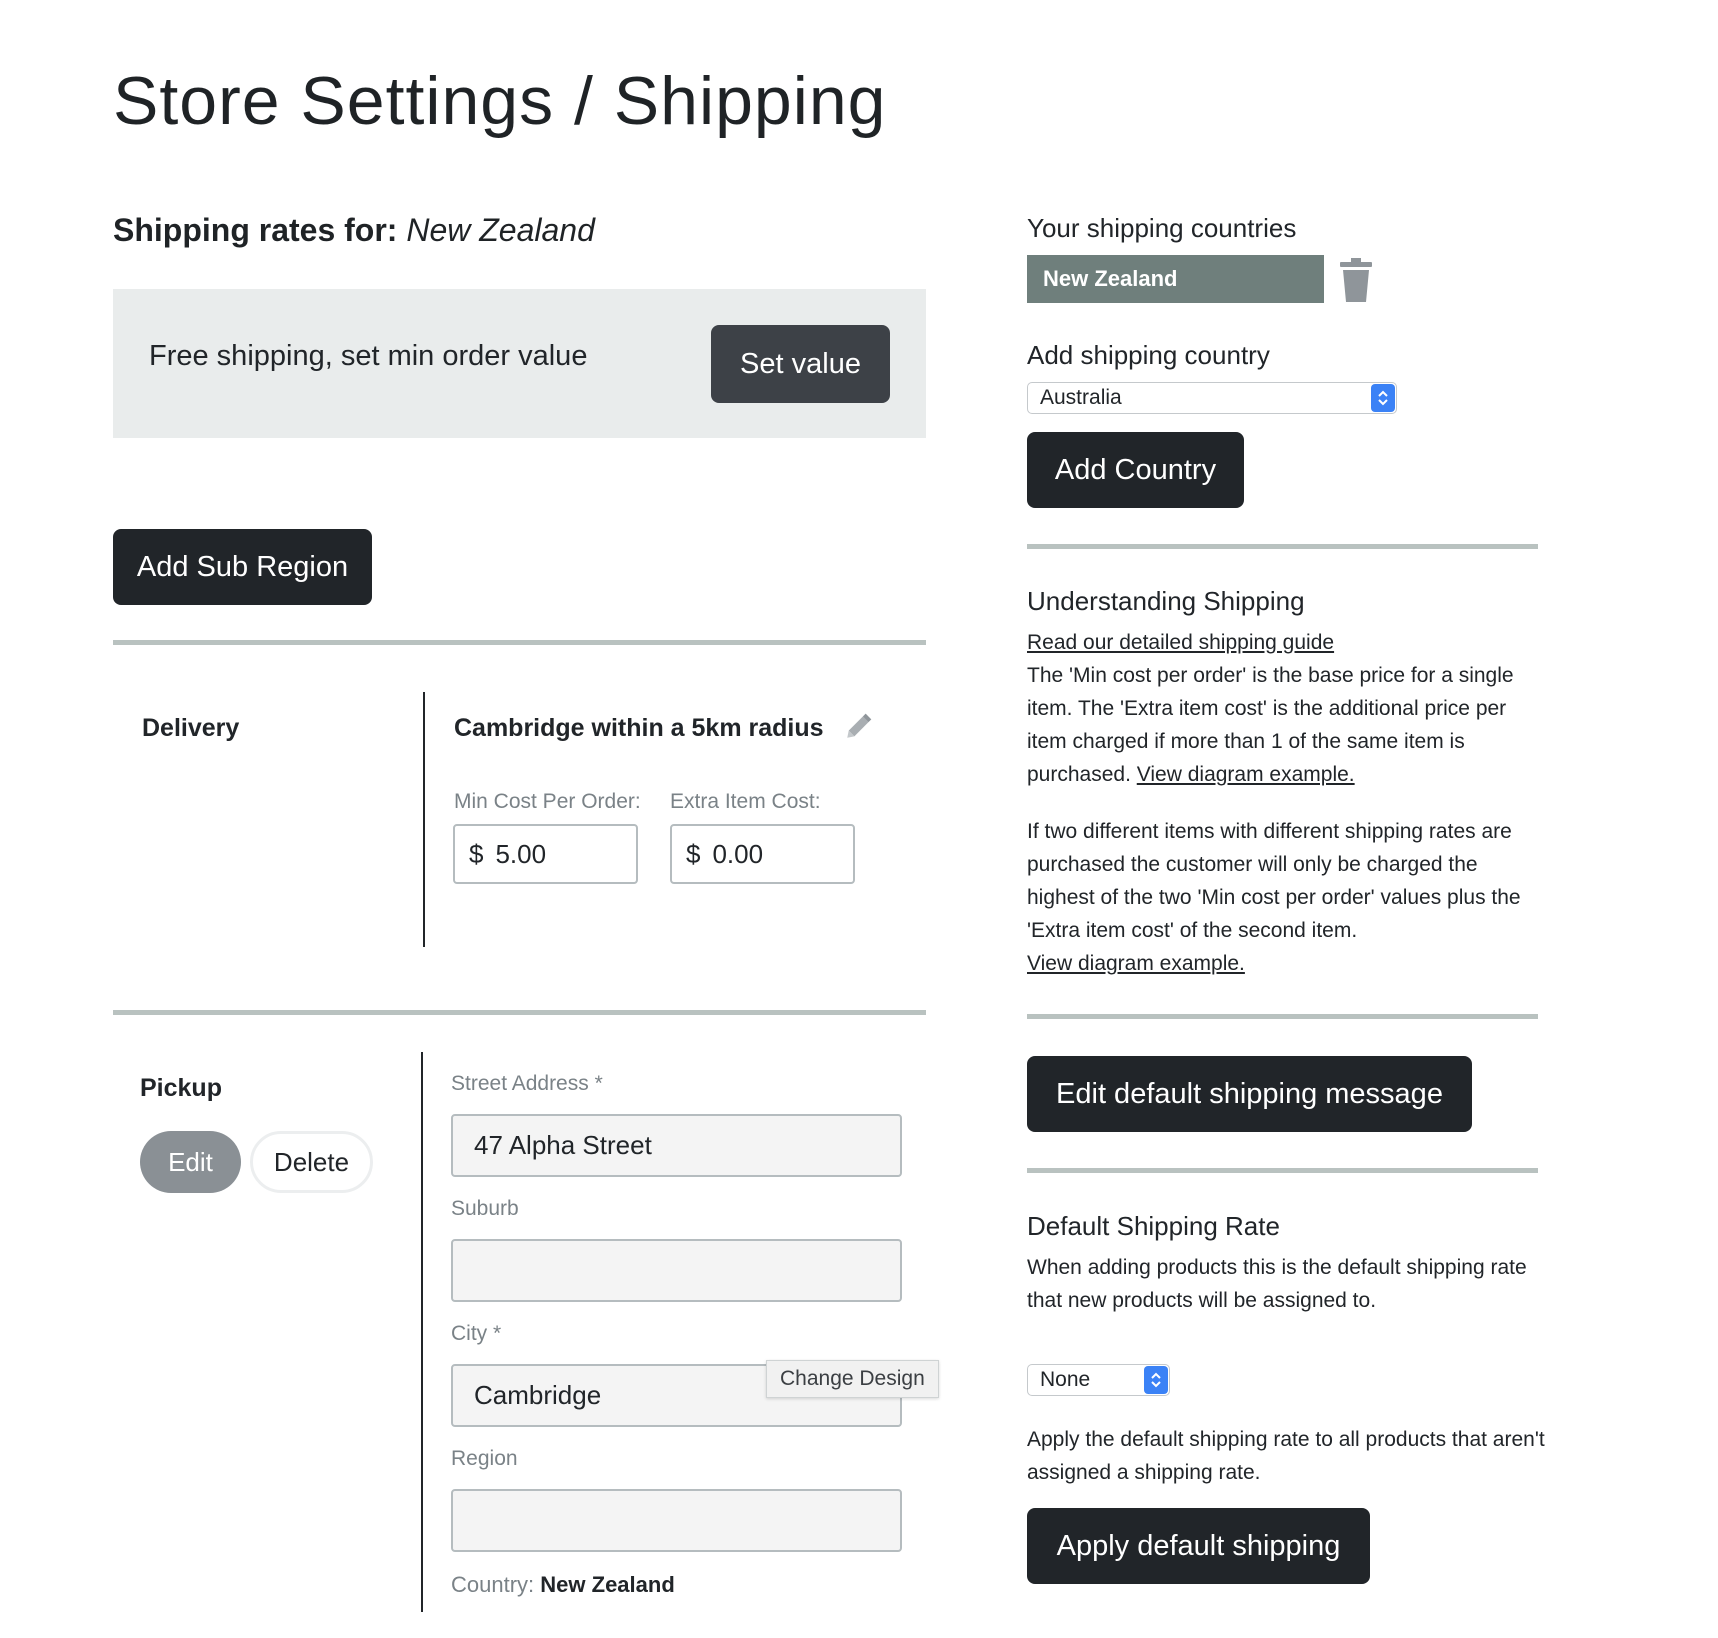  Describe the element at coordinates (476, 1333) in the screenshot. I see `city-label: City *` at that location.